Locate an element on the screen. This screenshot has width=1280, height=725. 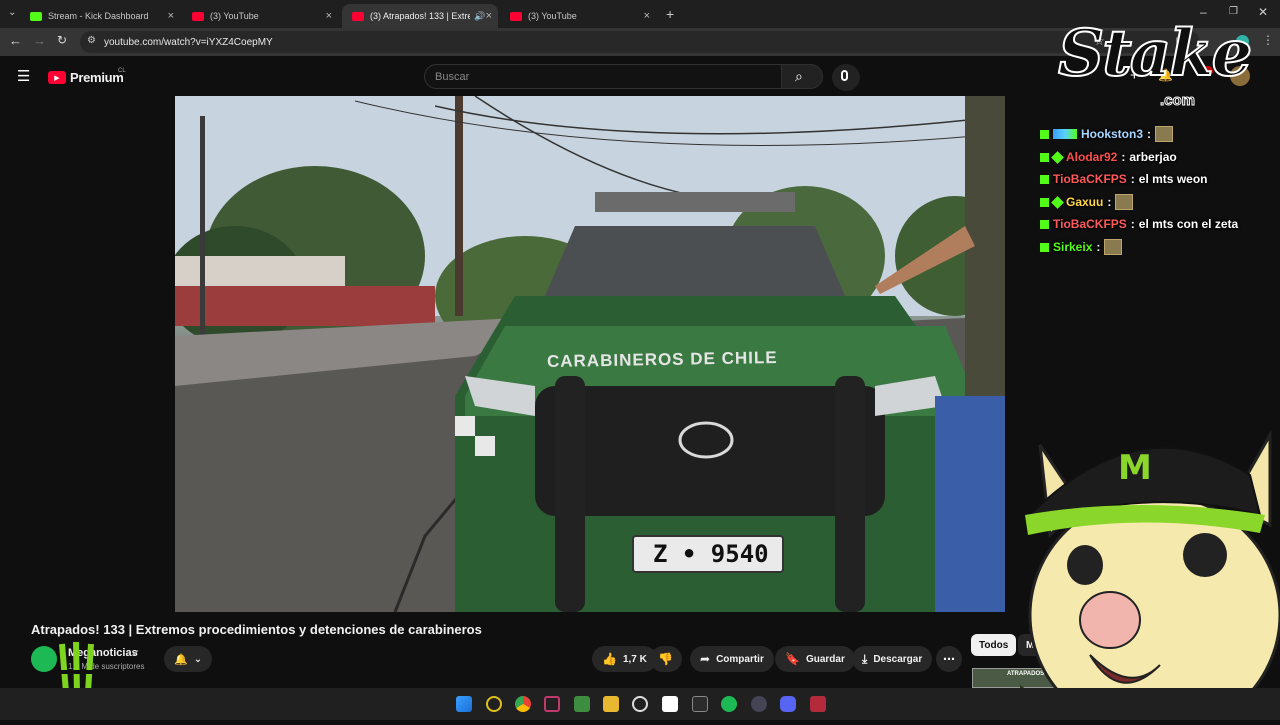
voice-search-button is located at coordinates (846, 77).